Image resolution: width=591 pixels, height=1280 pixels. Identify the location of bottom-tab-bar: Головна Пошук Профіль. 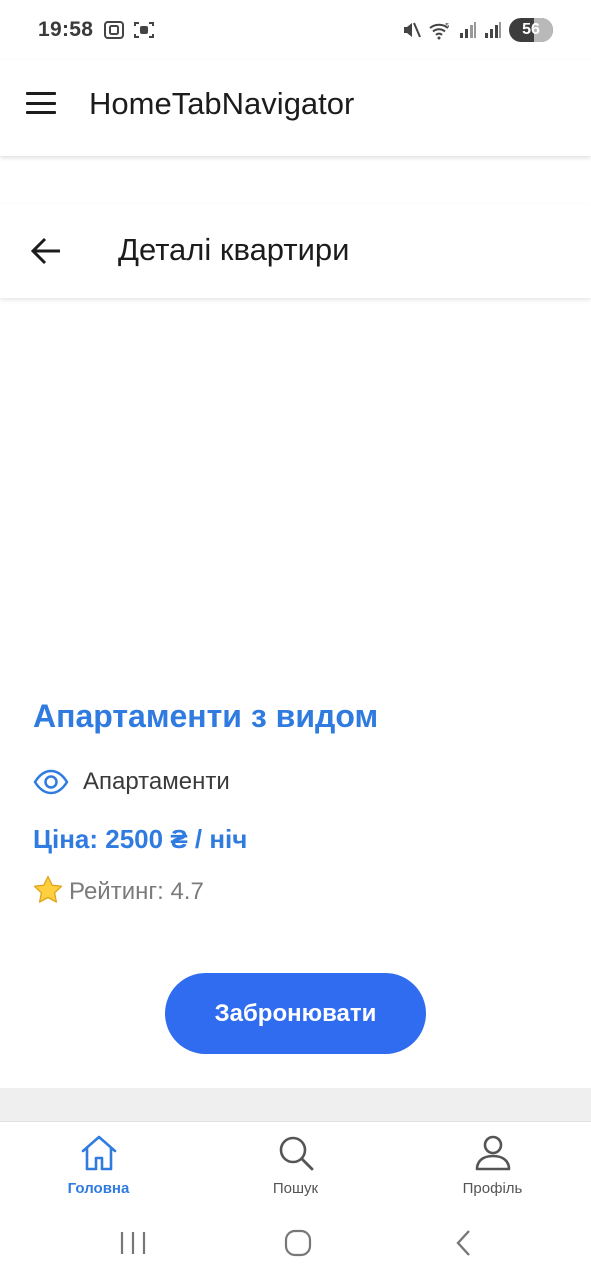
(295, 1165).